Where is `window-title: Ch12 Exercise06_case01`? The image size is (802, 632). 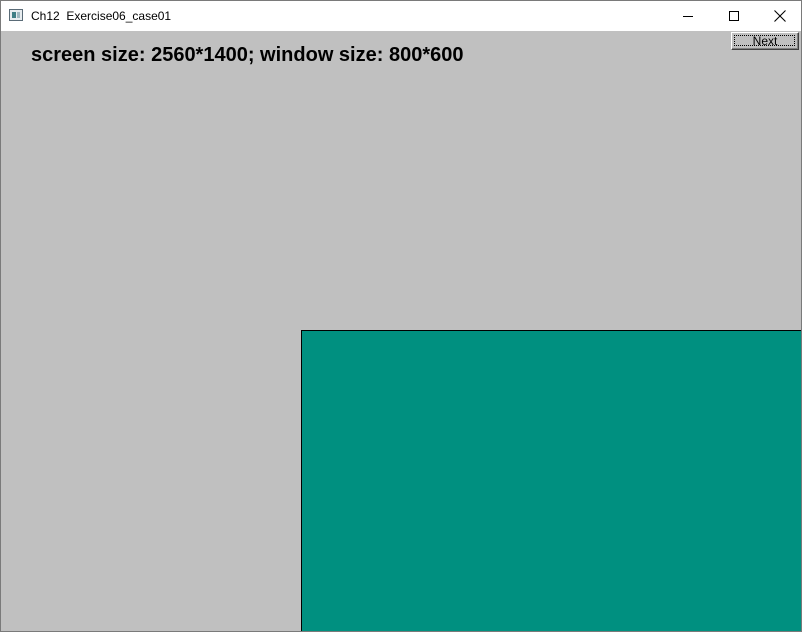 window-title: Ch12 Exercise06_case01 is located at coordinates (101, 16).